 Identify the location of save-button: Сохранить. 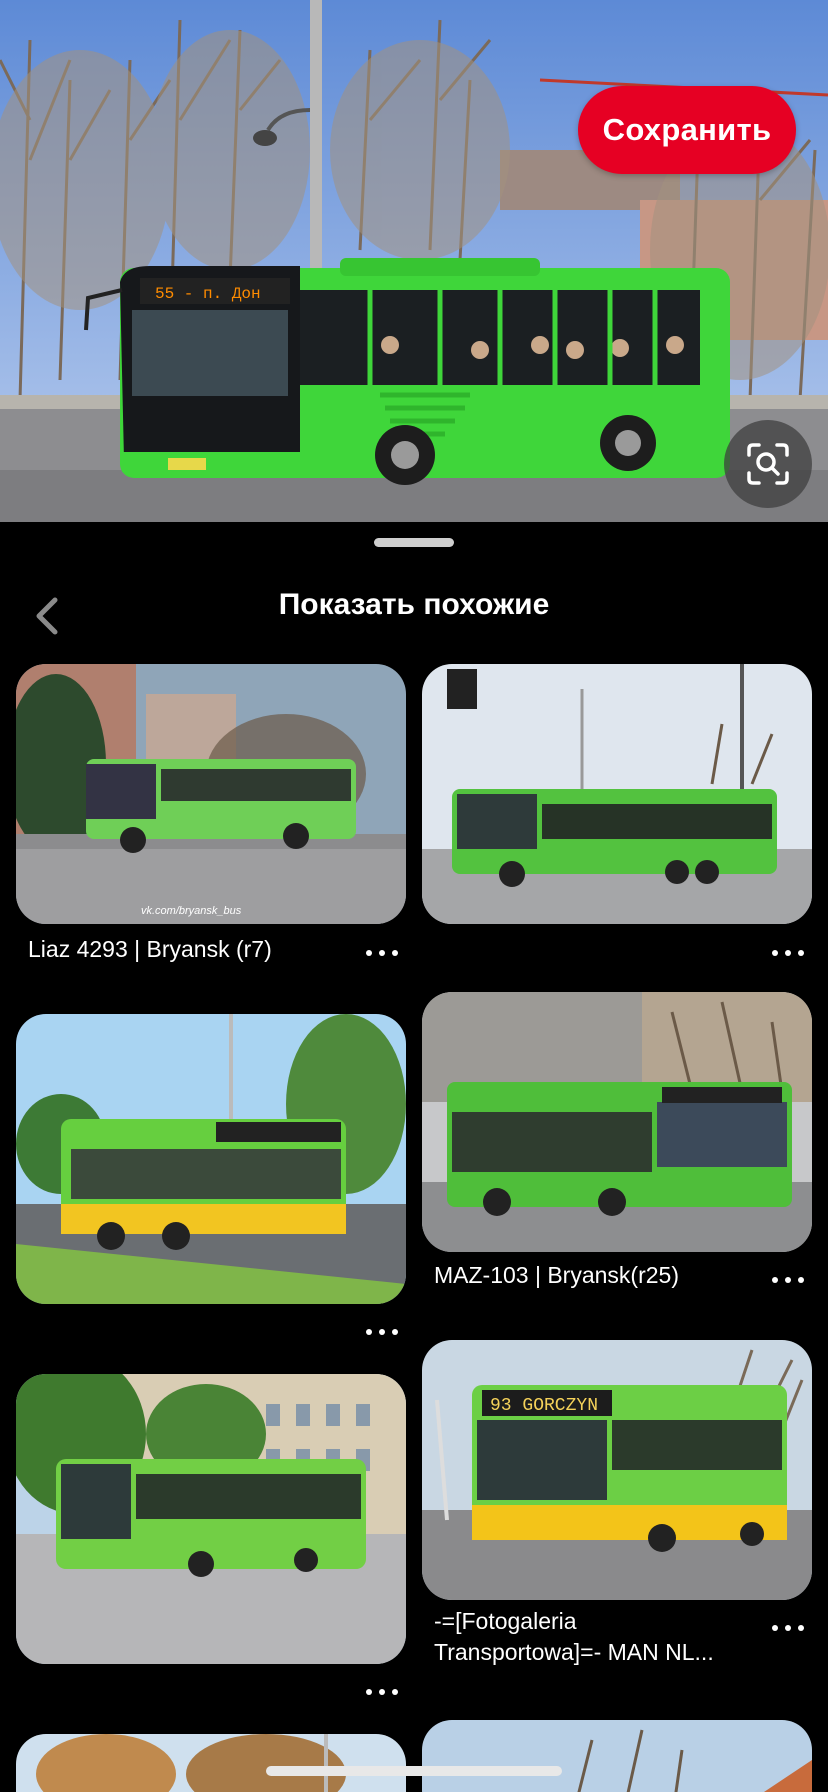
(687, 130).